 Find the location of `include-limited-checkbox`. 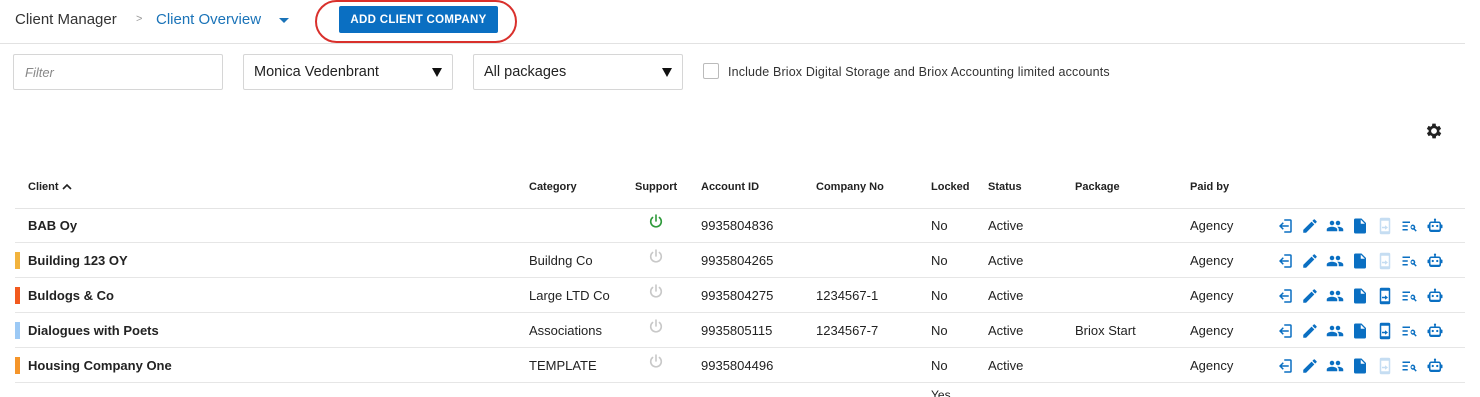

include-limited-checkbox is located at coordinates (711, 71).